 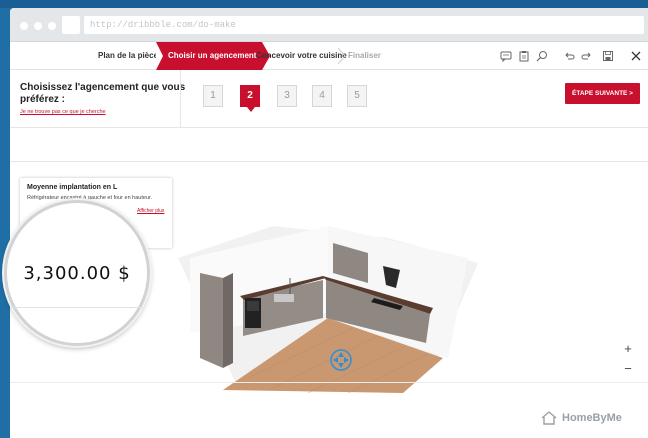 I want to click on window-minimize-dot, so click(x=38, y=26).